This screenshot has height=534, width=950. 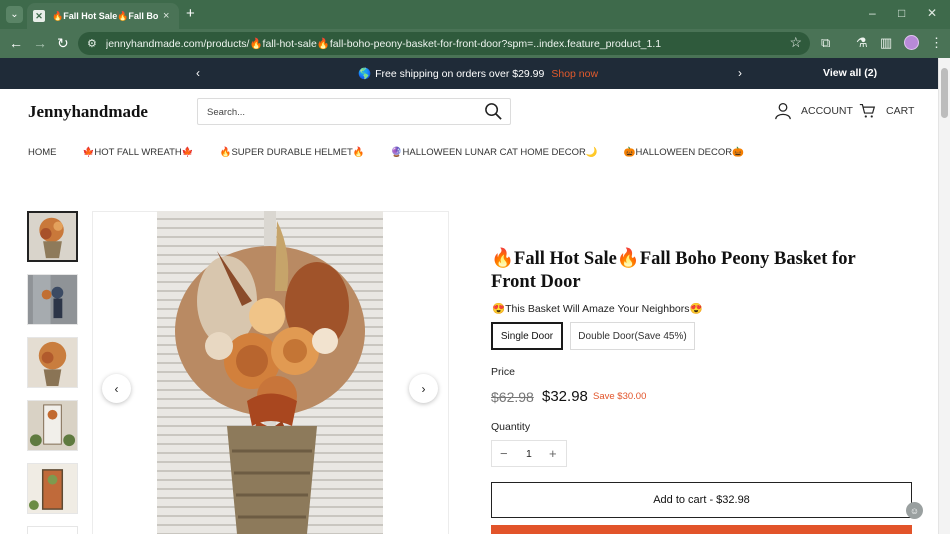 I want to click on main-product-image, so click(x=270, y=372).